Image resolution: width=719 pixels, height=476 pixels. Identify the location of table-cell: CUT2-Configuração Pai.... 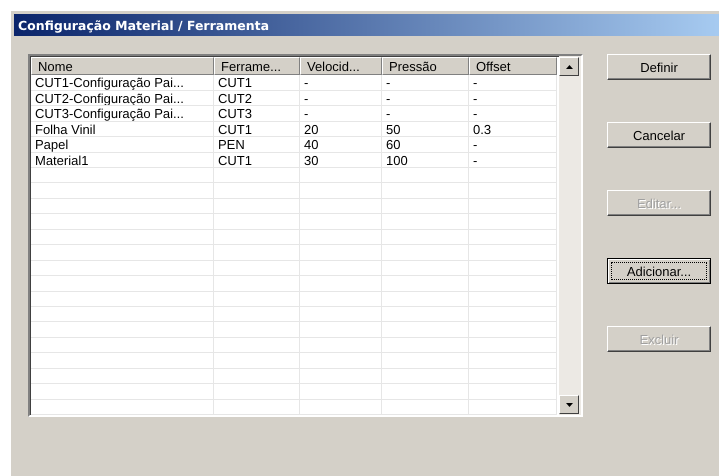
(109, 98).